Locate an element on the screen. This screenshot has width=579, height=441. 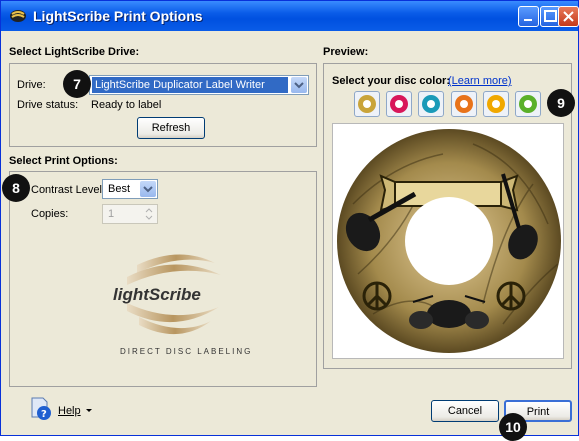
drive-label: Drive: is located at coordinates (31, 85).